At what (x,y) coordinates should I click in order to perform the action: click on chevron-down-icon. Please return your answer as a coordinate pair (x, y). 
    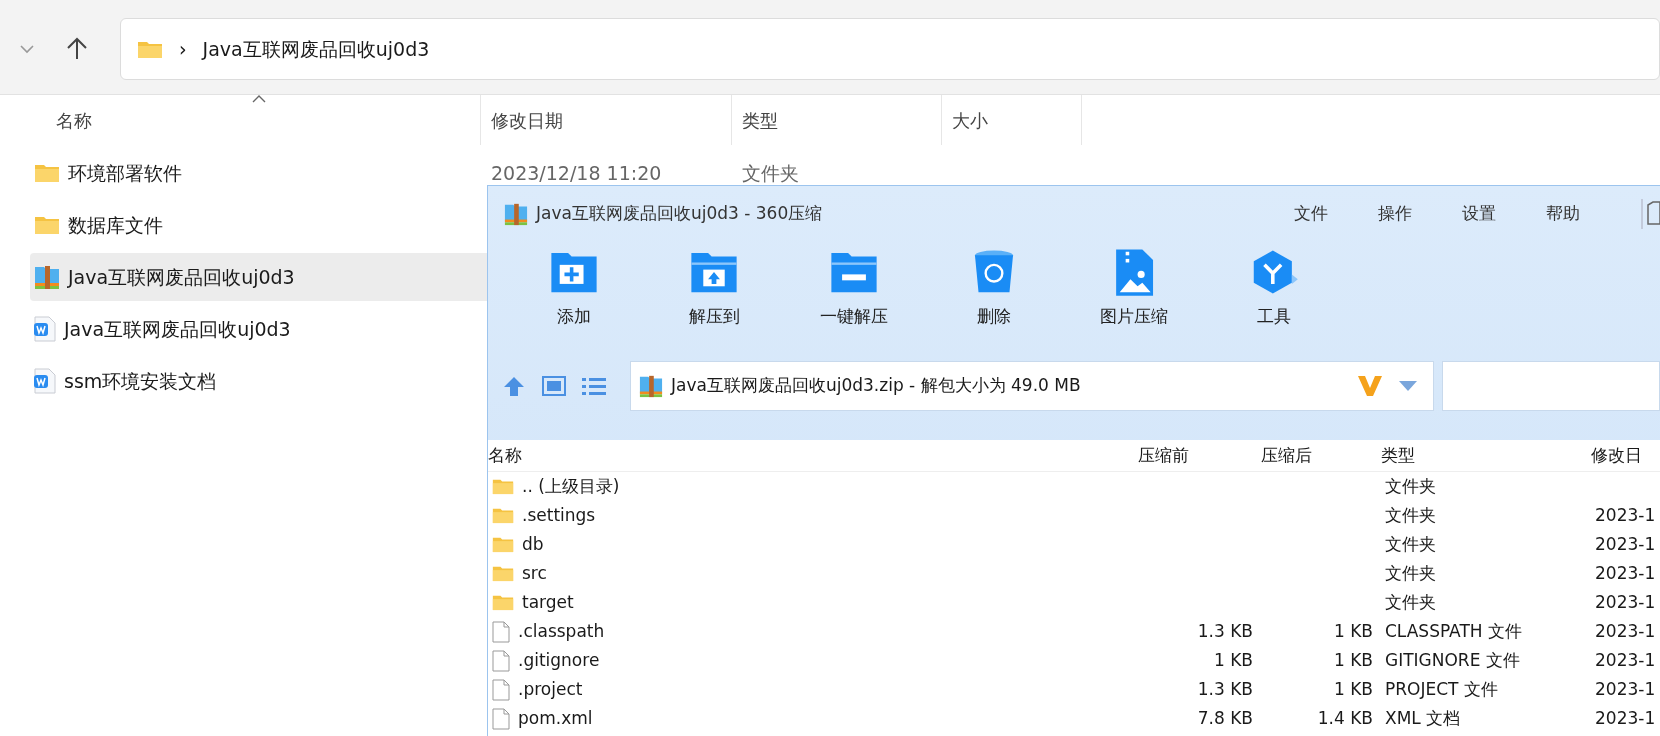
    Looking at the image, I should click on (27, 49).